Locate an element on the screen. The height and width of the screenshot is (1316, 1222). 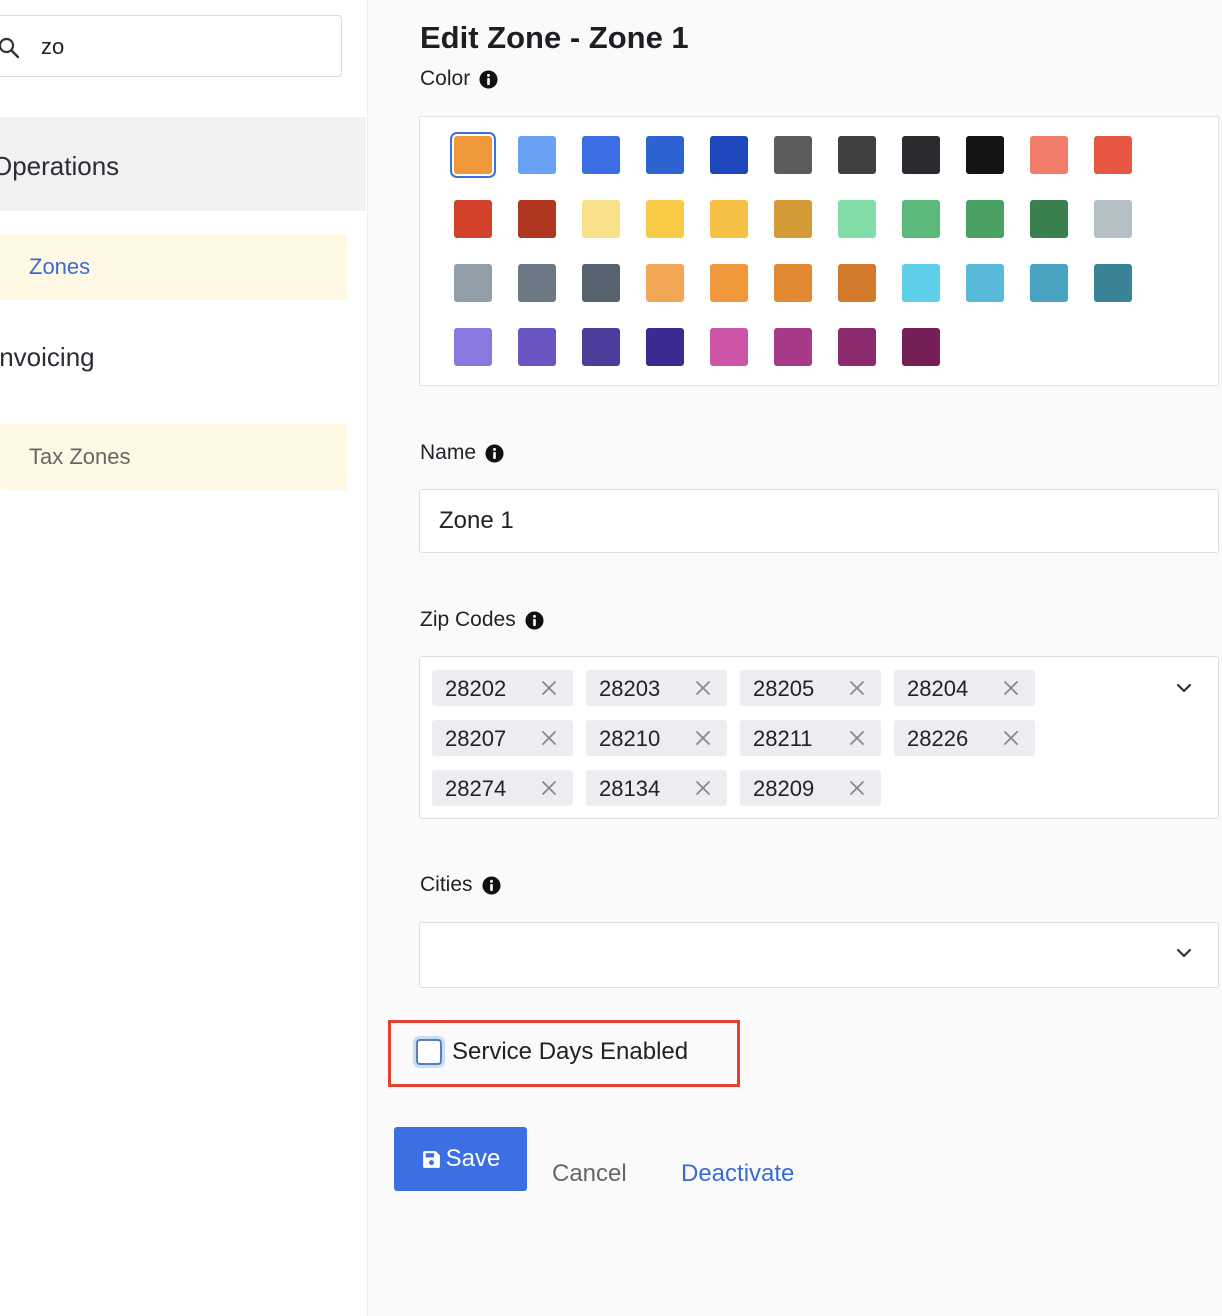
sidebar-item-label: Zones is located at coordinates (60, 266).